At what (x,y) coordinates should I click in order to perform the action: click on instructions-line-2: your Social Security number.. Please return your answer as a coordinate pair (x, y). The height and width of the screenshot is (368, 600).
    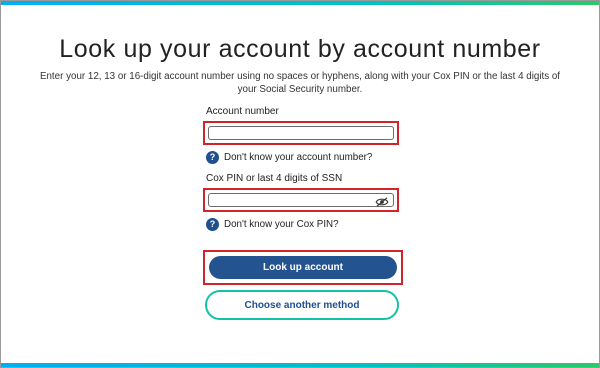
    Looking at the image, I should click on (300, 89).